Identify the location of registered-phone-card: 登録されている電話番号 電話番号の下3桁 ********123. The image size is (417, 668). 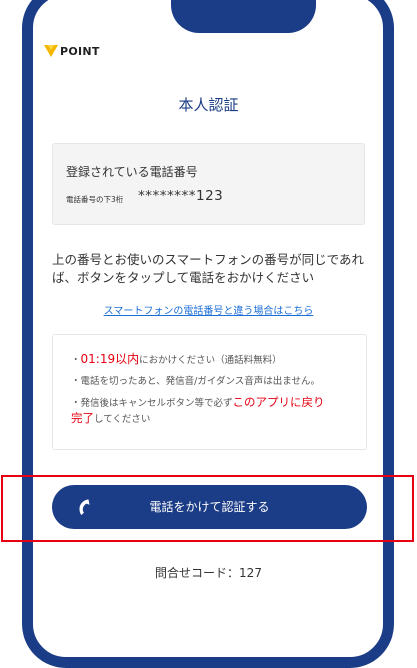
(208, 184).